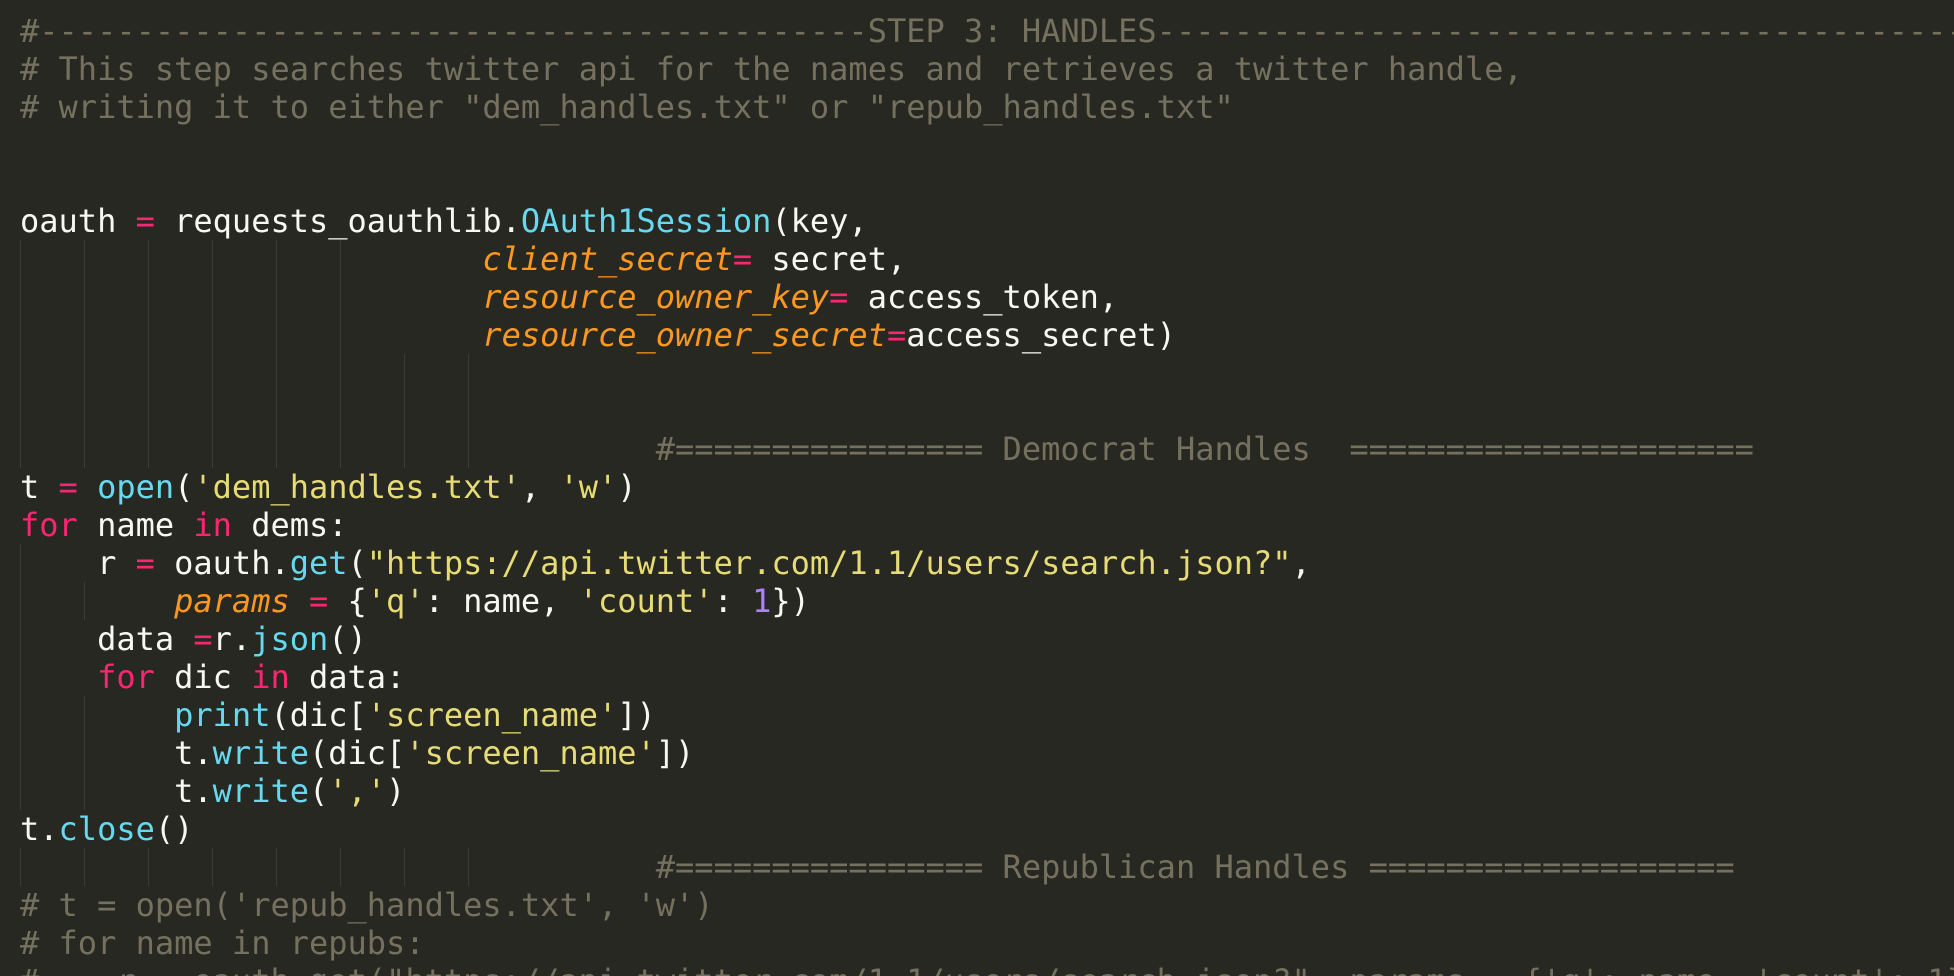 This screenshot has width=1954, height=976. What do you see at coordinates (135, 525) in the screenshot?
I see `code-token: name` at bounding box center [135, 525].